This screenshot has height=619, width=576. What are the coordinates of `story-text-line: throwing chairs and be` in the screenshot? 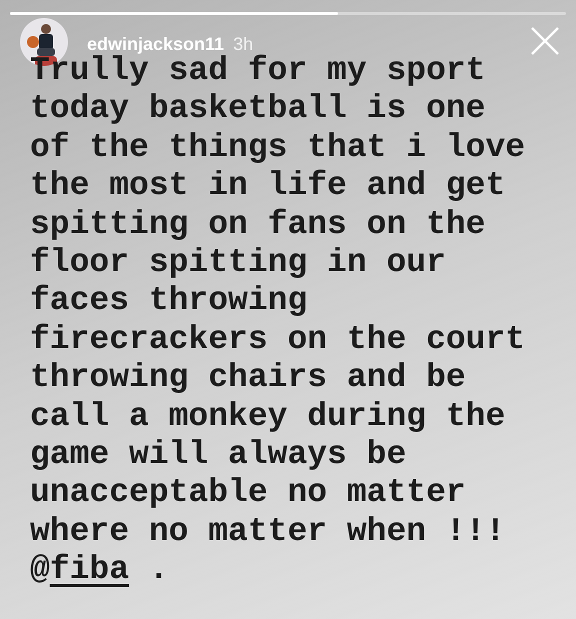 It's located at (248, 378).